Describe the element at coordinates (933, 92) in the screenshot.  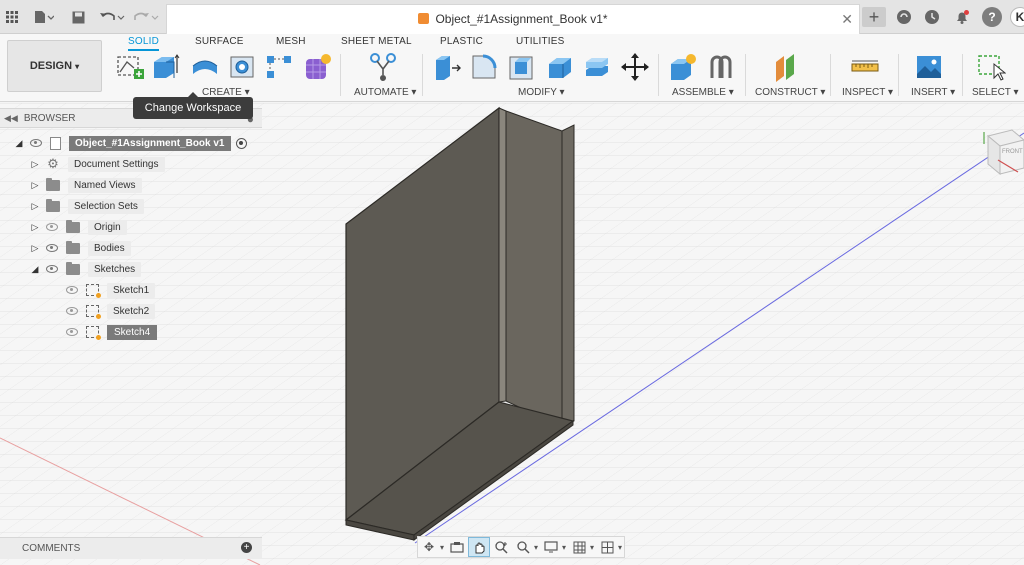
I see `insert-group-label: INSERT ▾` at that location.